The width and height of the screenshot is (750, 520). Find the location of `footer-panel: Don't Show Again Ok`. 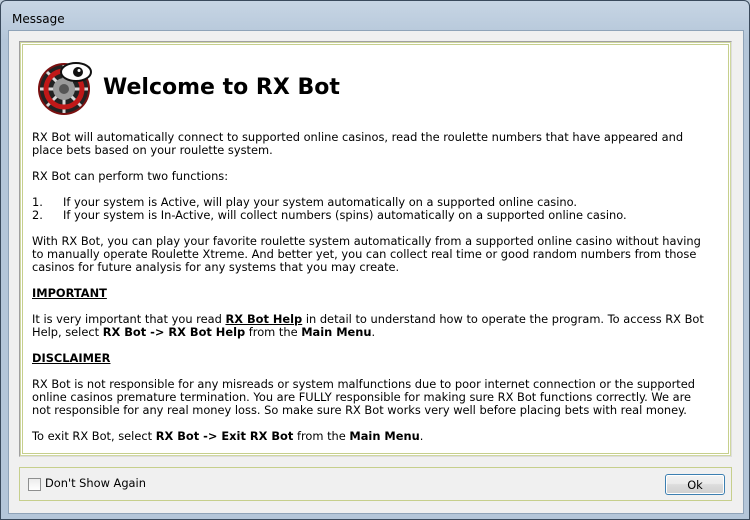

footer-panel: Don't Show Again Ok is located at coordinates (375, 484).